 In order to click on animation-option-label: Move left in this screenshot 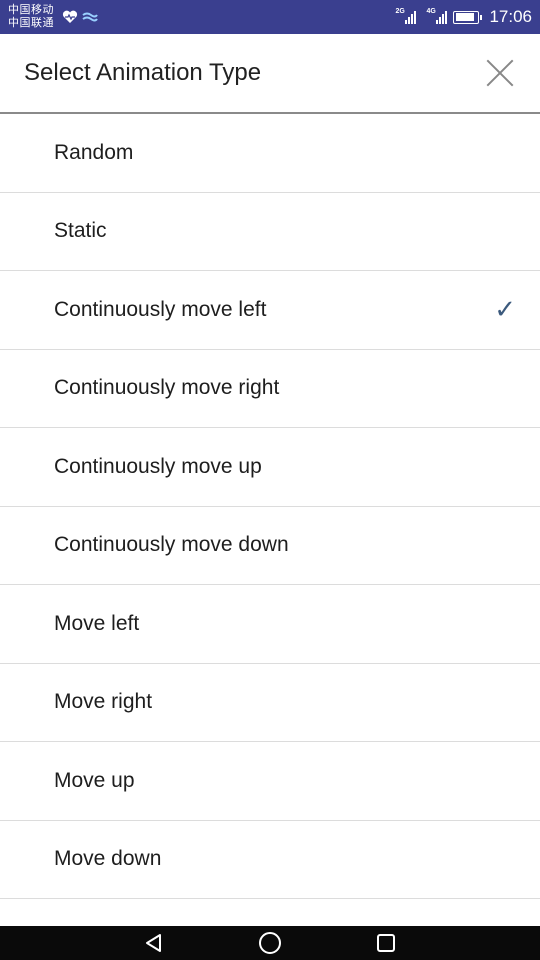, I will do `click(97, 623)`.